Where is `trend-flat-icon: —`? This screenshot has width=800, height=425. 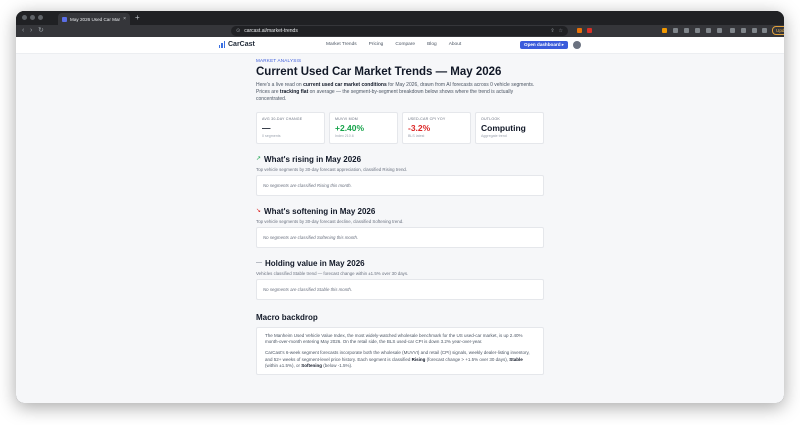
trend-flat-icon: — is located at coordinates (259, 263).